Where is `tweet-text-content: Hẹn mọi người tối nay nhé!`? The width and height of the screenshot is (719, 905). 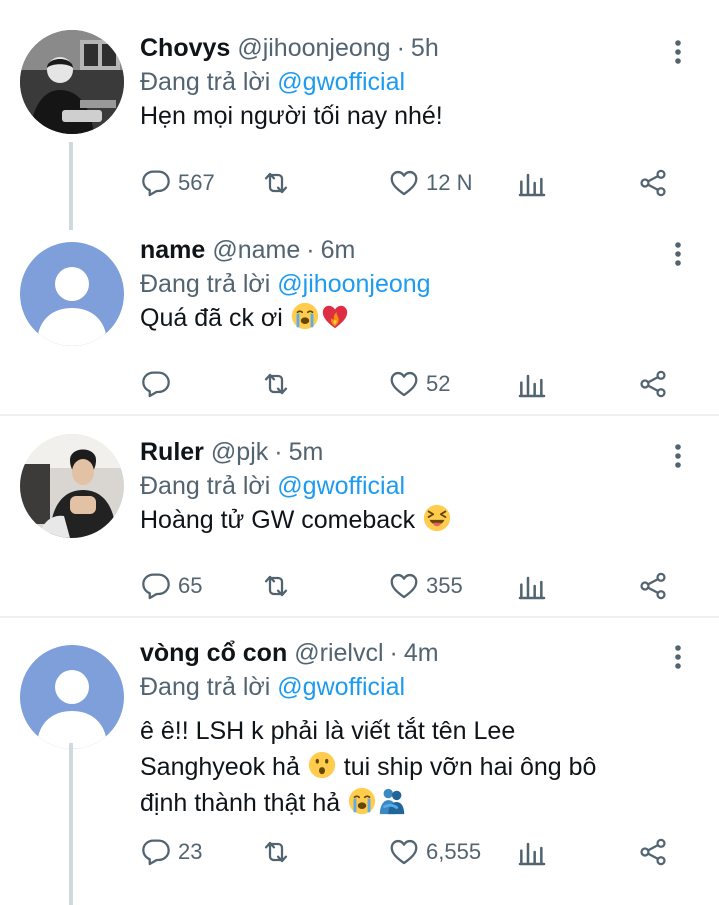 tweet-text-content: Hẹn mọi người tối nay nhé! is located at coordinates (291, 116).